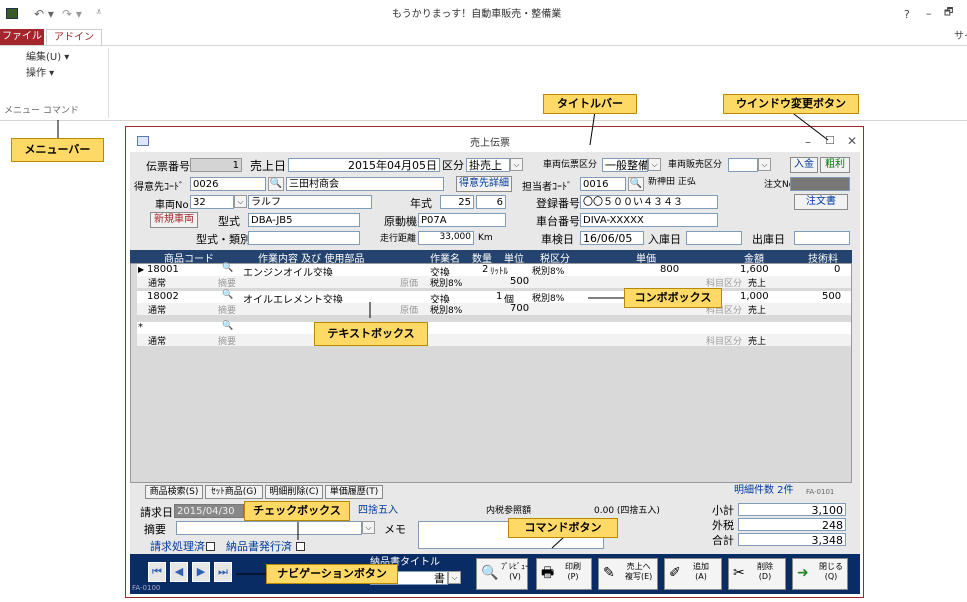  Describe the element at coordinates (240, 201) in the screenshot. I see `vehicle-no-dropdown-icon: ⌵` at that location.